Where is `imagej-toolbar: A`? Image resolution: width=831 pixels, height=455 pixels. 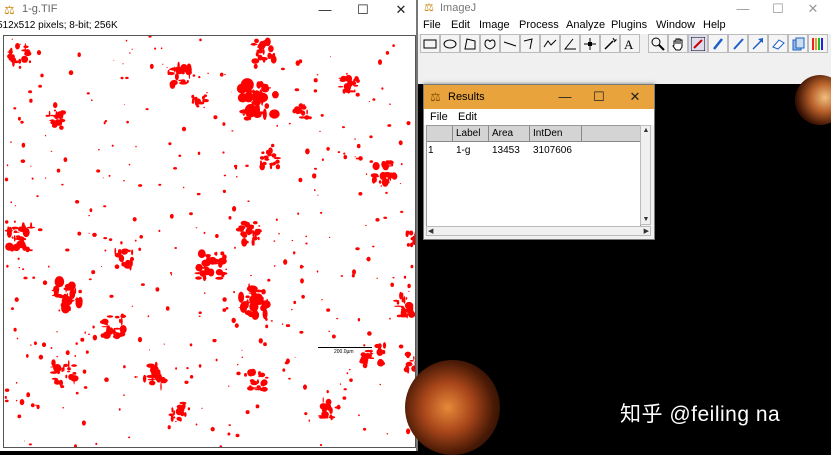
imagej-toolbar: A is located at coordinates (624, 44).